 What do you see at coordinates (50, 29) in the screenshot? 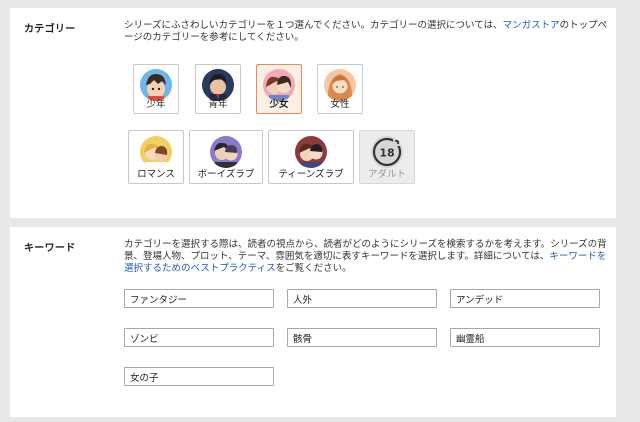
I see `category-label: カテゴリー` at bounding box center [50, 29].